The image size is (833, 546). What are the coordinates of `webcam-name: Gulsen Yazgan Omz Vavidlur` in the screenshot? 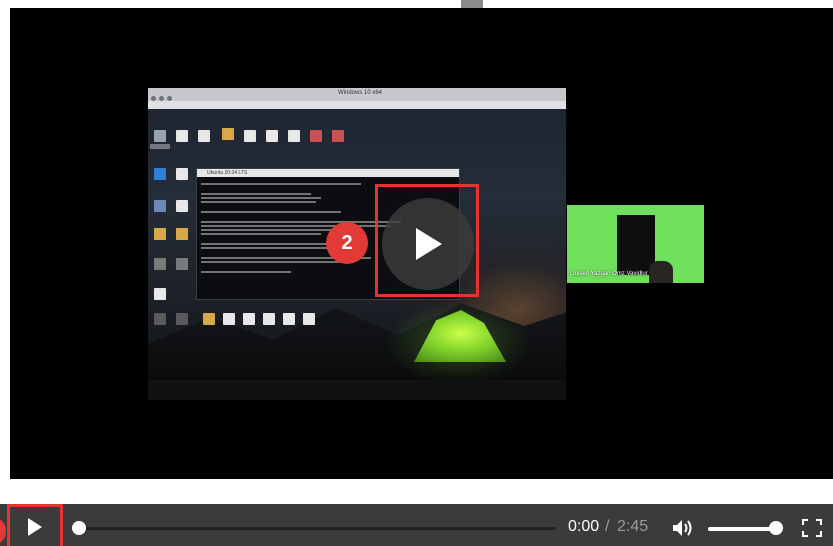 It's located at (609, 274).